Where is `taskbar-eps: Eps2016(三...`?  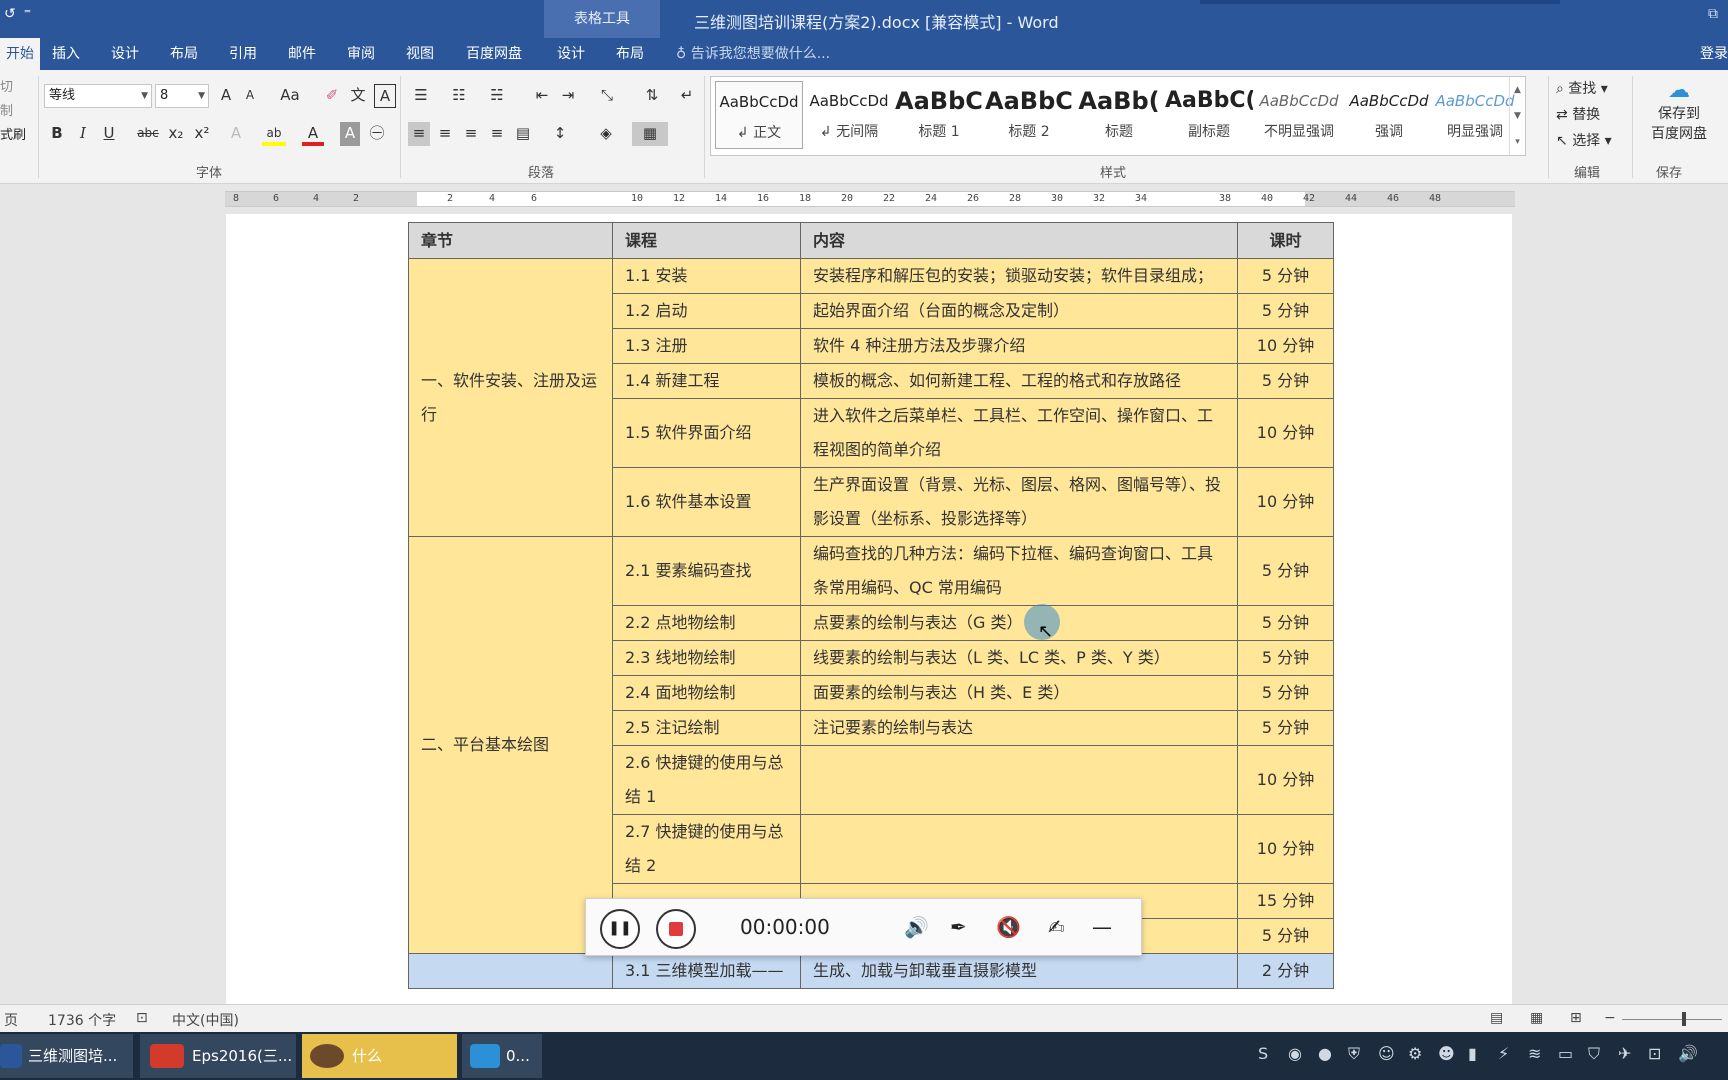
taskbar-eps: Eps2016(三... is located at coordinates (218, 1056).